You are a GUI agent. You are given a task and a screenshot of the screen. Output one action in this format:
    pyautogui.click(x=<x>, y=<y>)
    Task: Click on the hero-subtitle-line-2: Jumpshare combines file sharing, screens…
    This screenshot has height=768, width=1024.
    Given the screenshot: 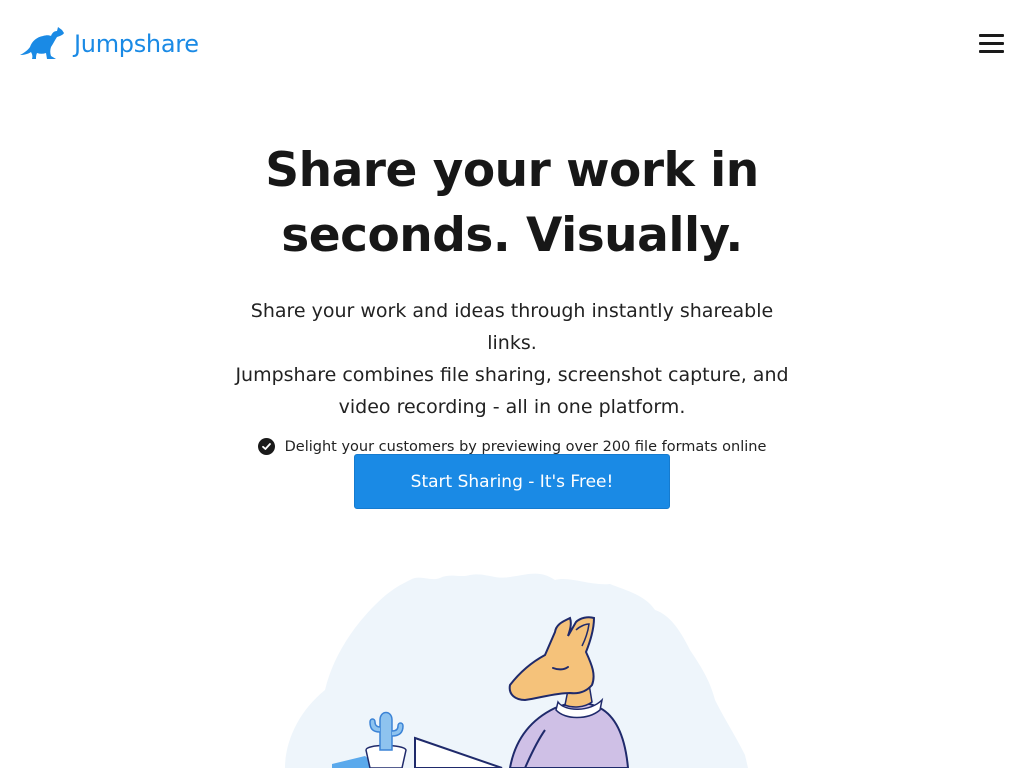 What is the action you would take?
    pyautogui.click(x=512, y=375)
    